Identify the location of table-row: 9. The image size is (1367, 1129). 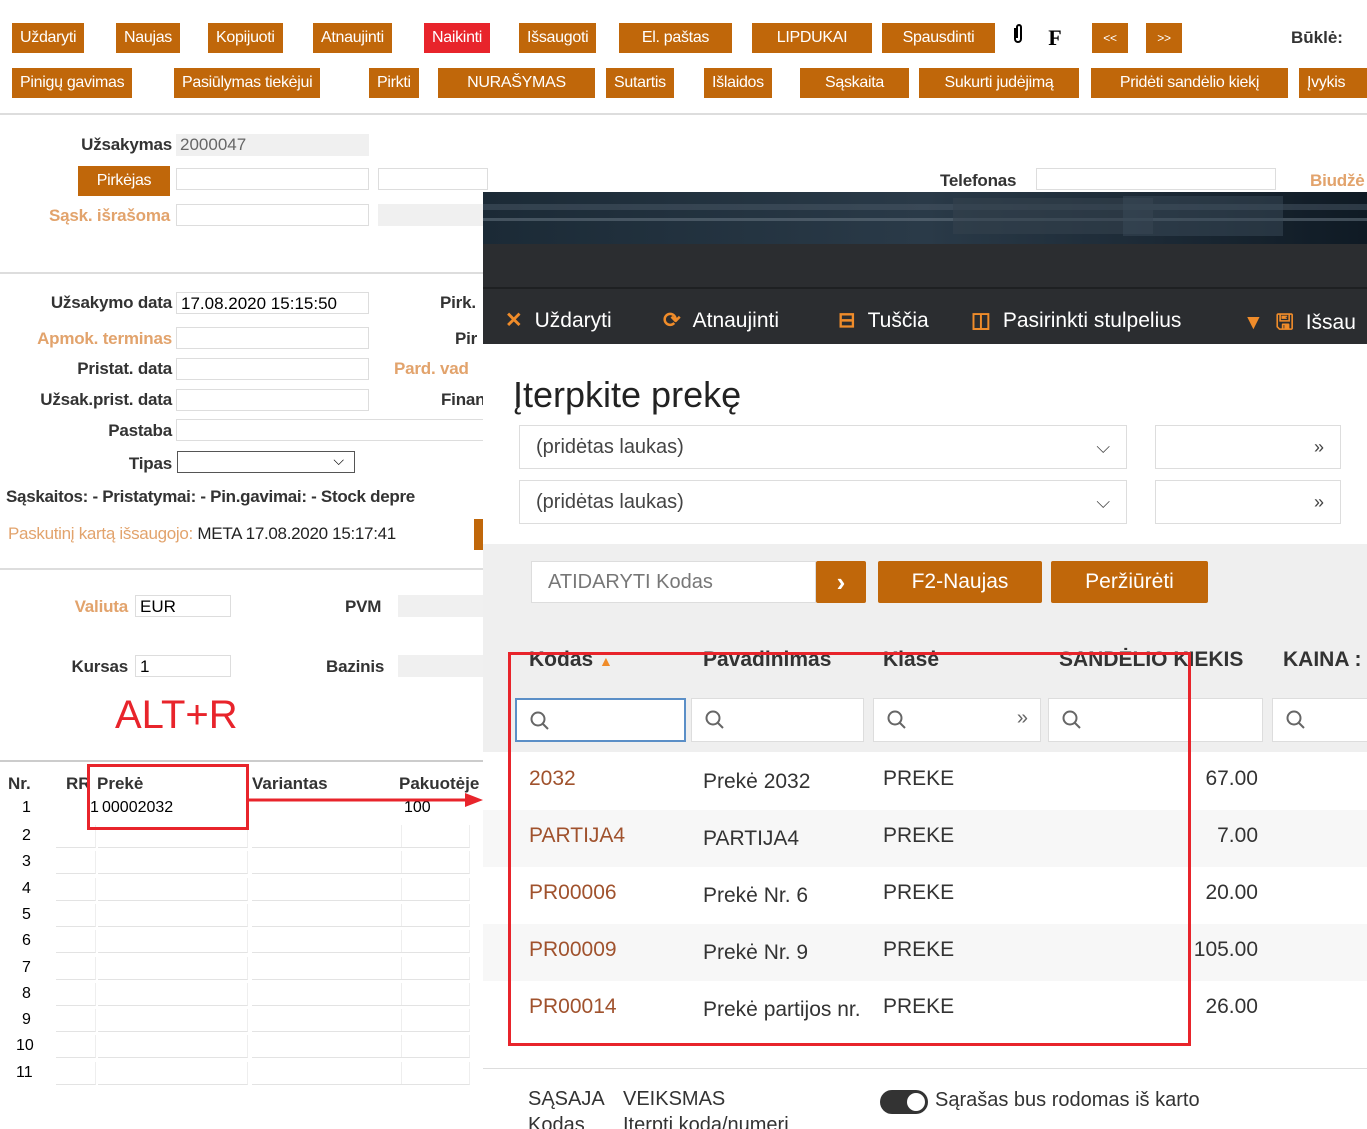
(238, 1021).